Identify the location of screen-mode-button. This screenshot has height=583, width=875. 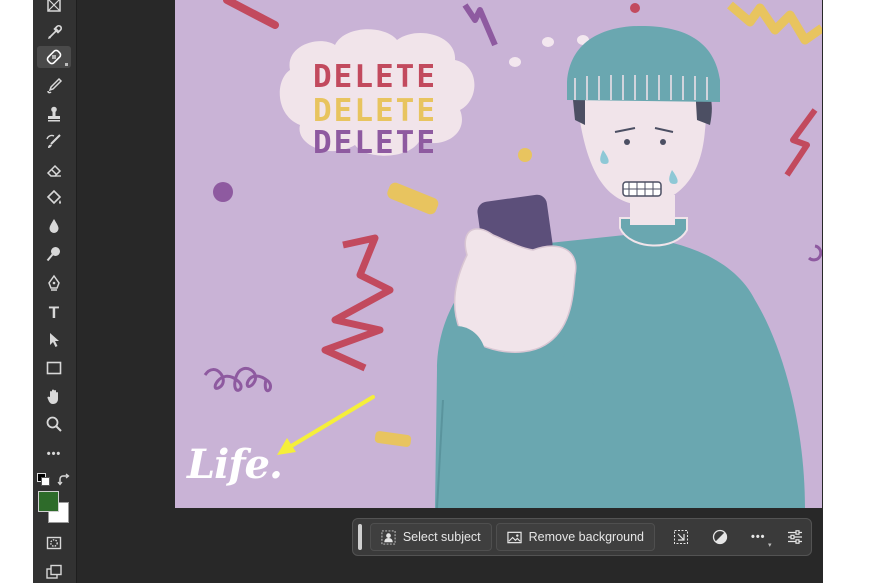
(54, 572).